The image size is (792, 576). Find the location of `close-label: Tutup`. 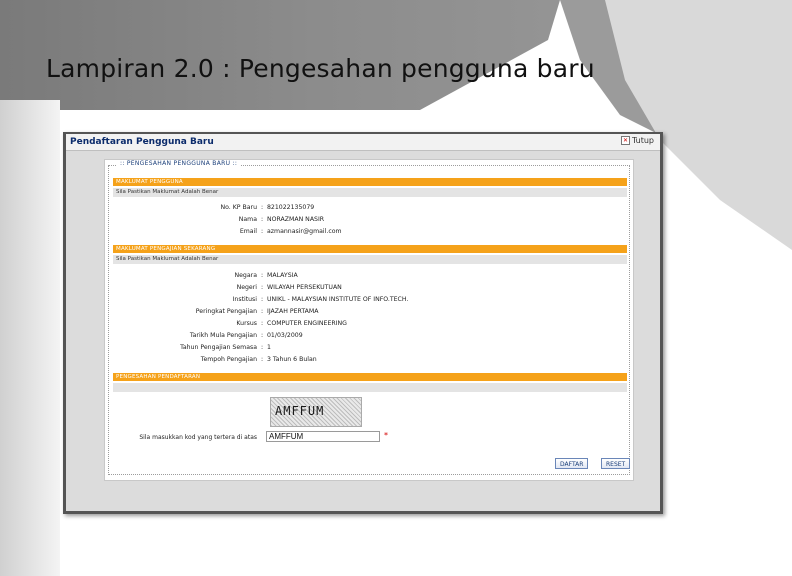

close-label: Tutup is located at coordinates (642, 140).